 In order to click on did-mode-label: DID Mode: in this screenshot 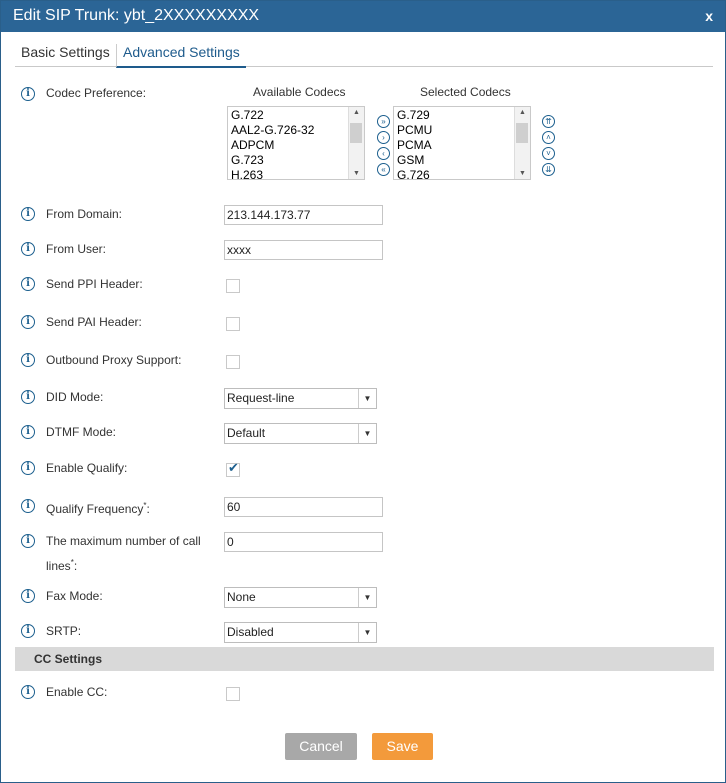, I will do `click(75, 397)`.